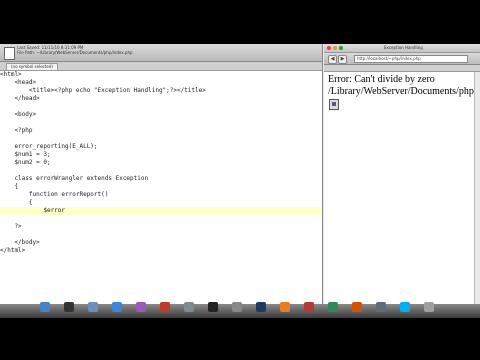 The width and height of the screenshot is (480, 360). I want to click on zoom-icon, so click(341, 48).